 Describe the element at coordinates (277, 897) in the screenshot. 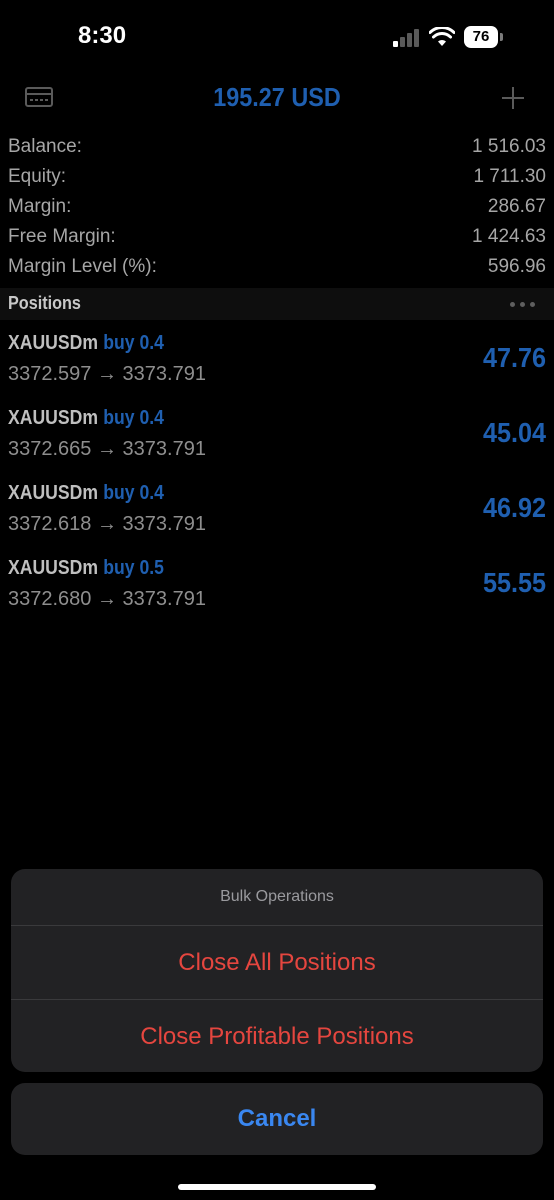

I see `sheet-title: Bulk Operations` at that location.